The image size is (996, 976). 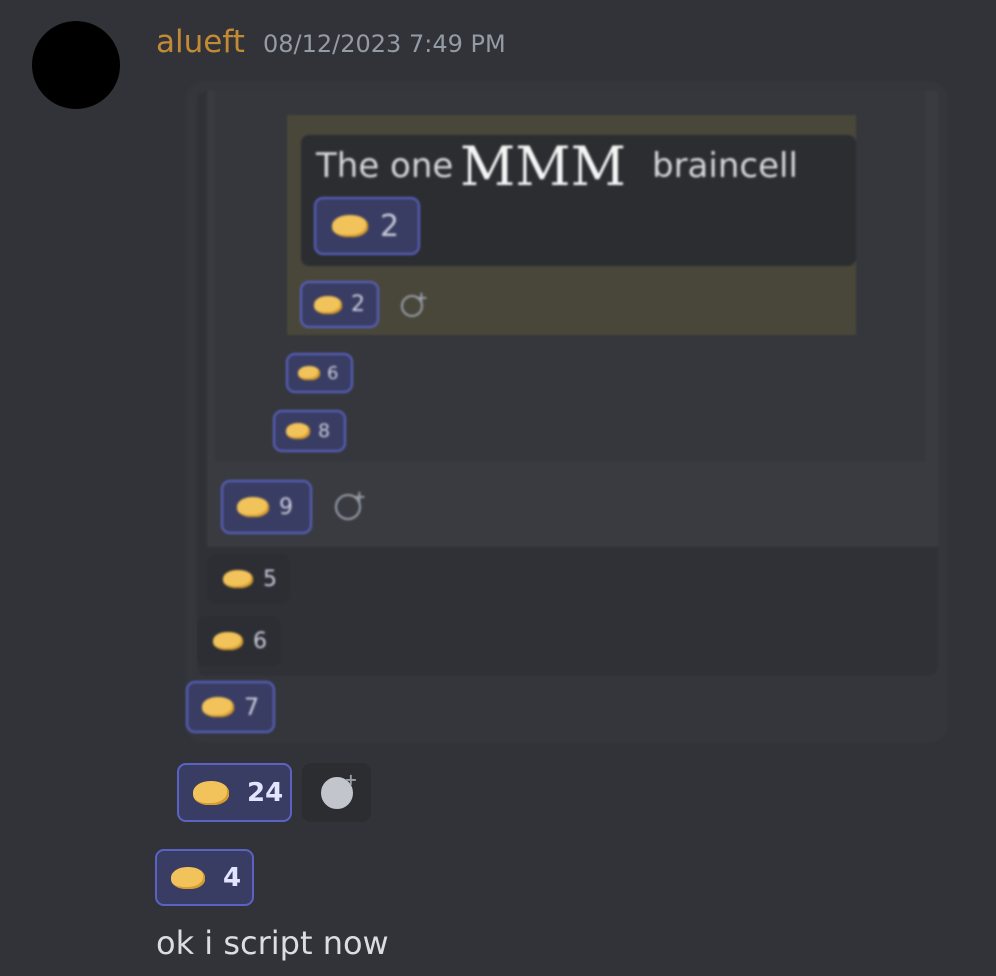 I want to click on nested-reaction: 8, so click(x=309, y=431).